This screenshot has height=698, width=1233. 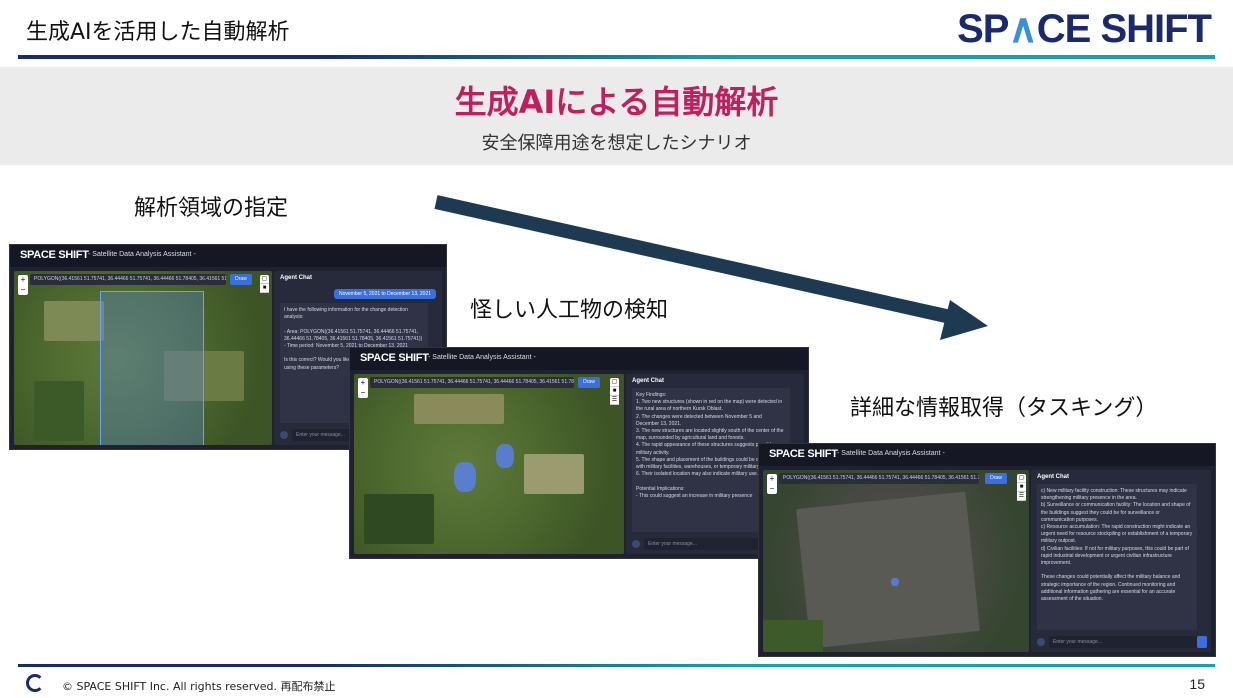 What do you see at coordinates (616, 665) in the screenshot?
I see `footer-divider` at bounding box center [616, 665].